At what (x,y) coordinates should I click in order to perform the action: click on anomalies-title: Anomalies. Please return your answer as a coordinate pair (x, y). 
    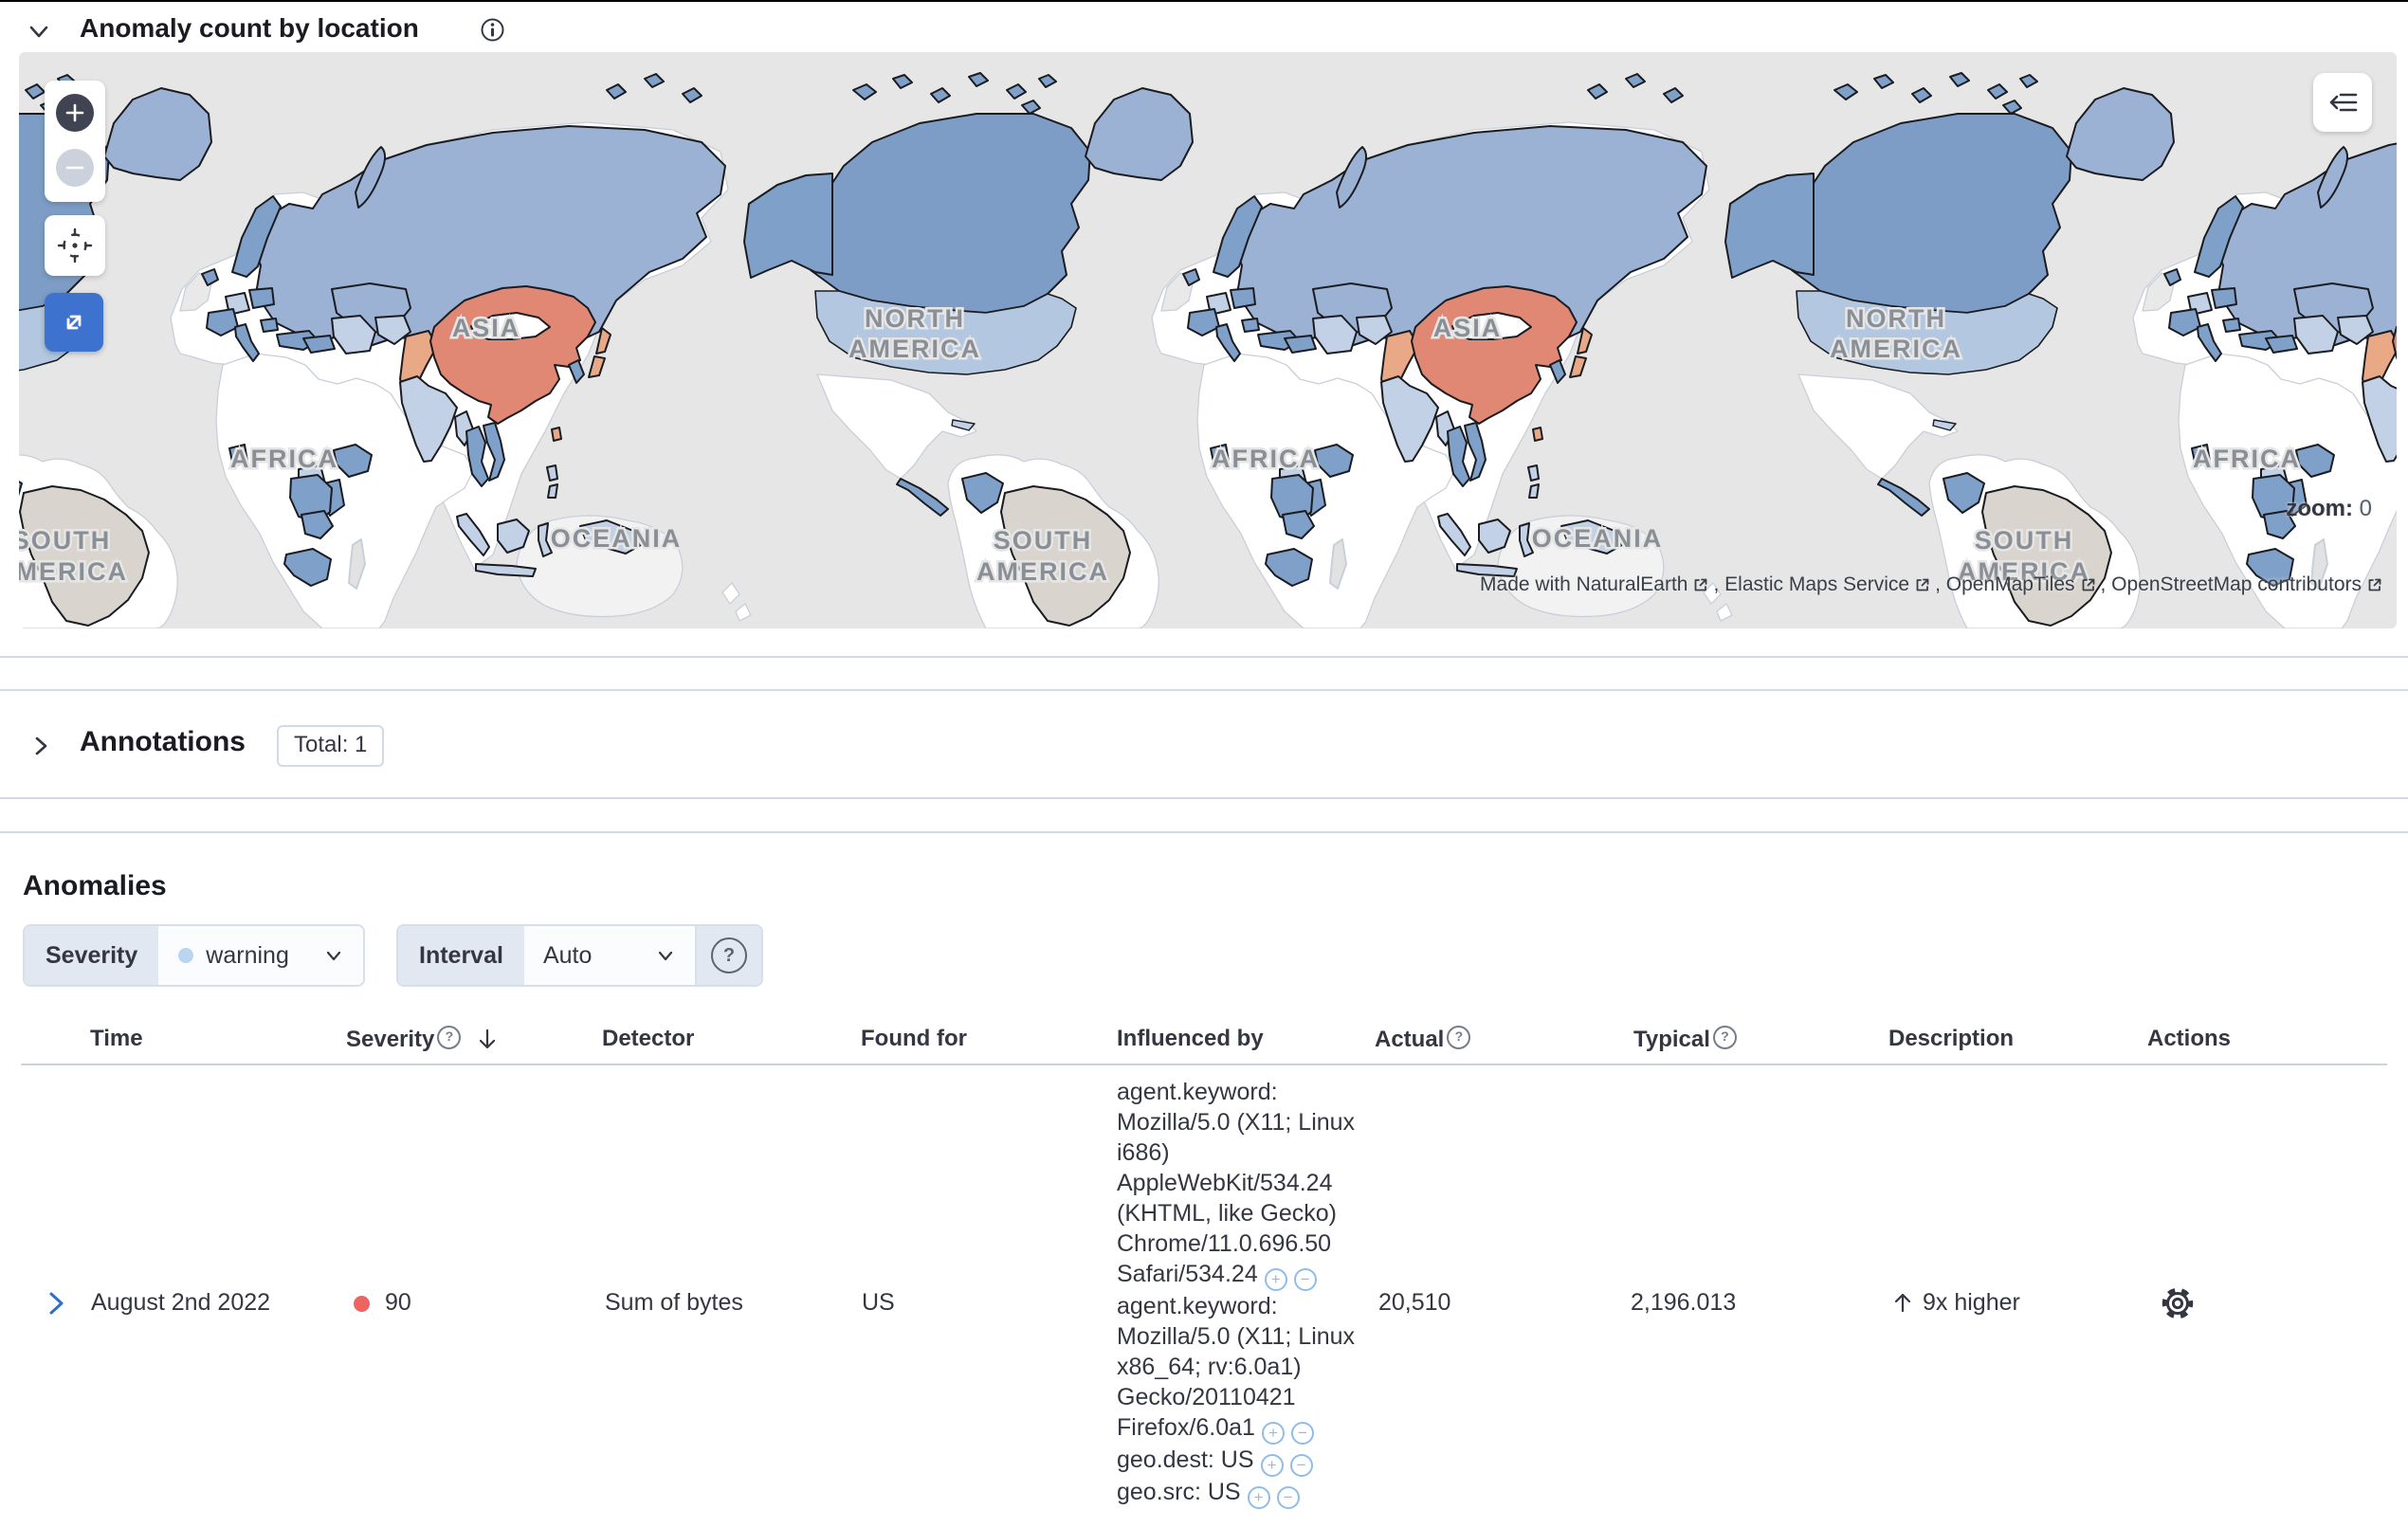
    Looking at the image, I should click on (95, 885).